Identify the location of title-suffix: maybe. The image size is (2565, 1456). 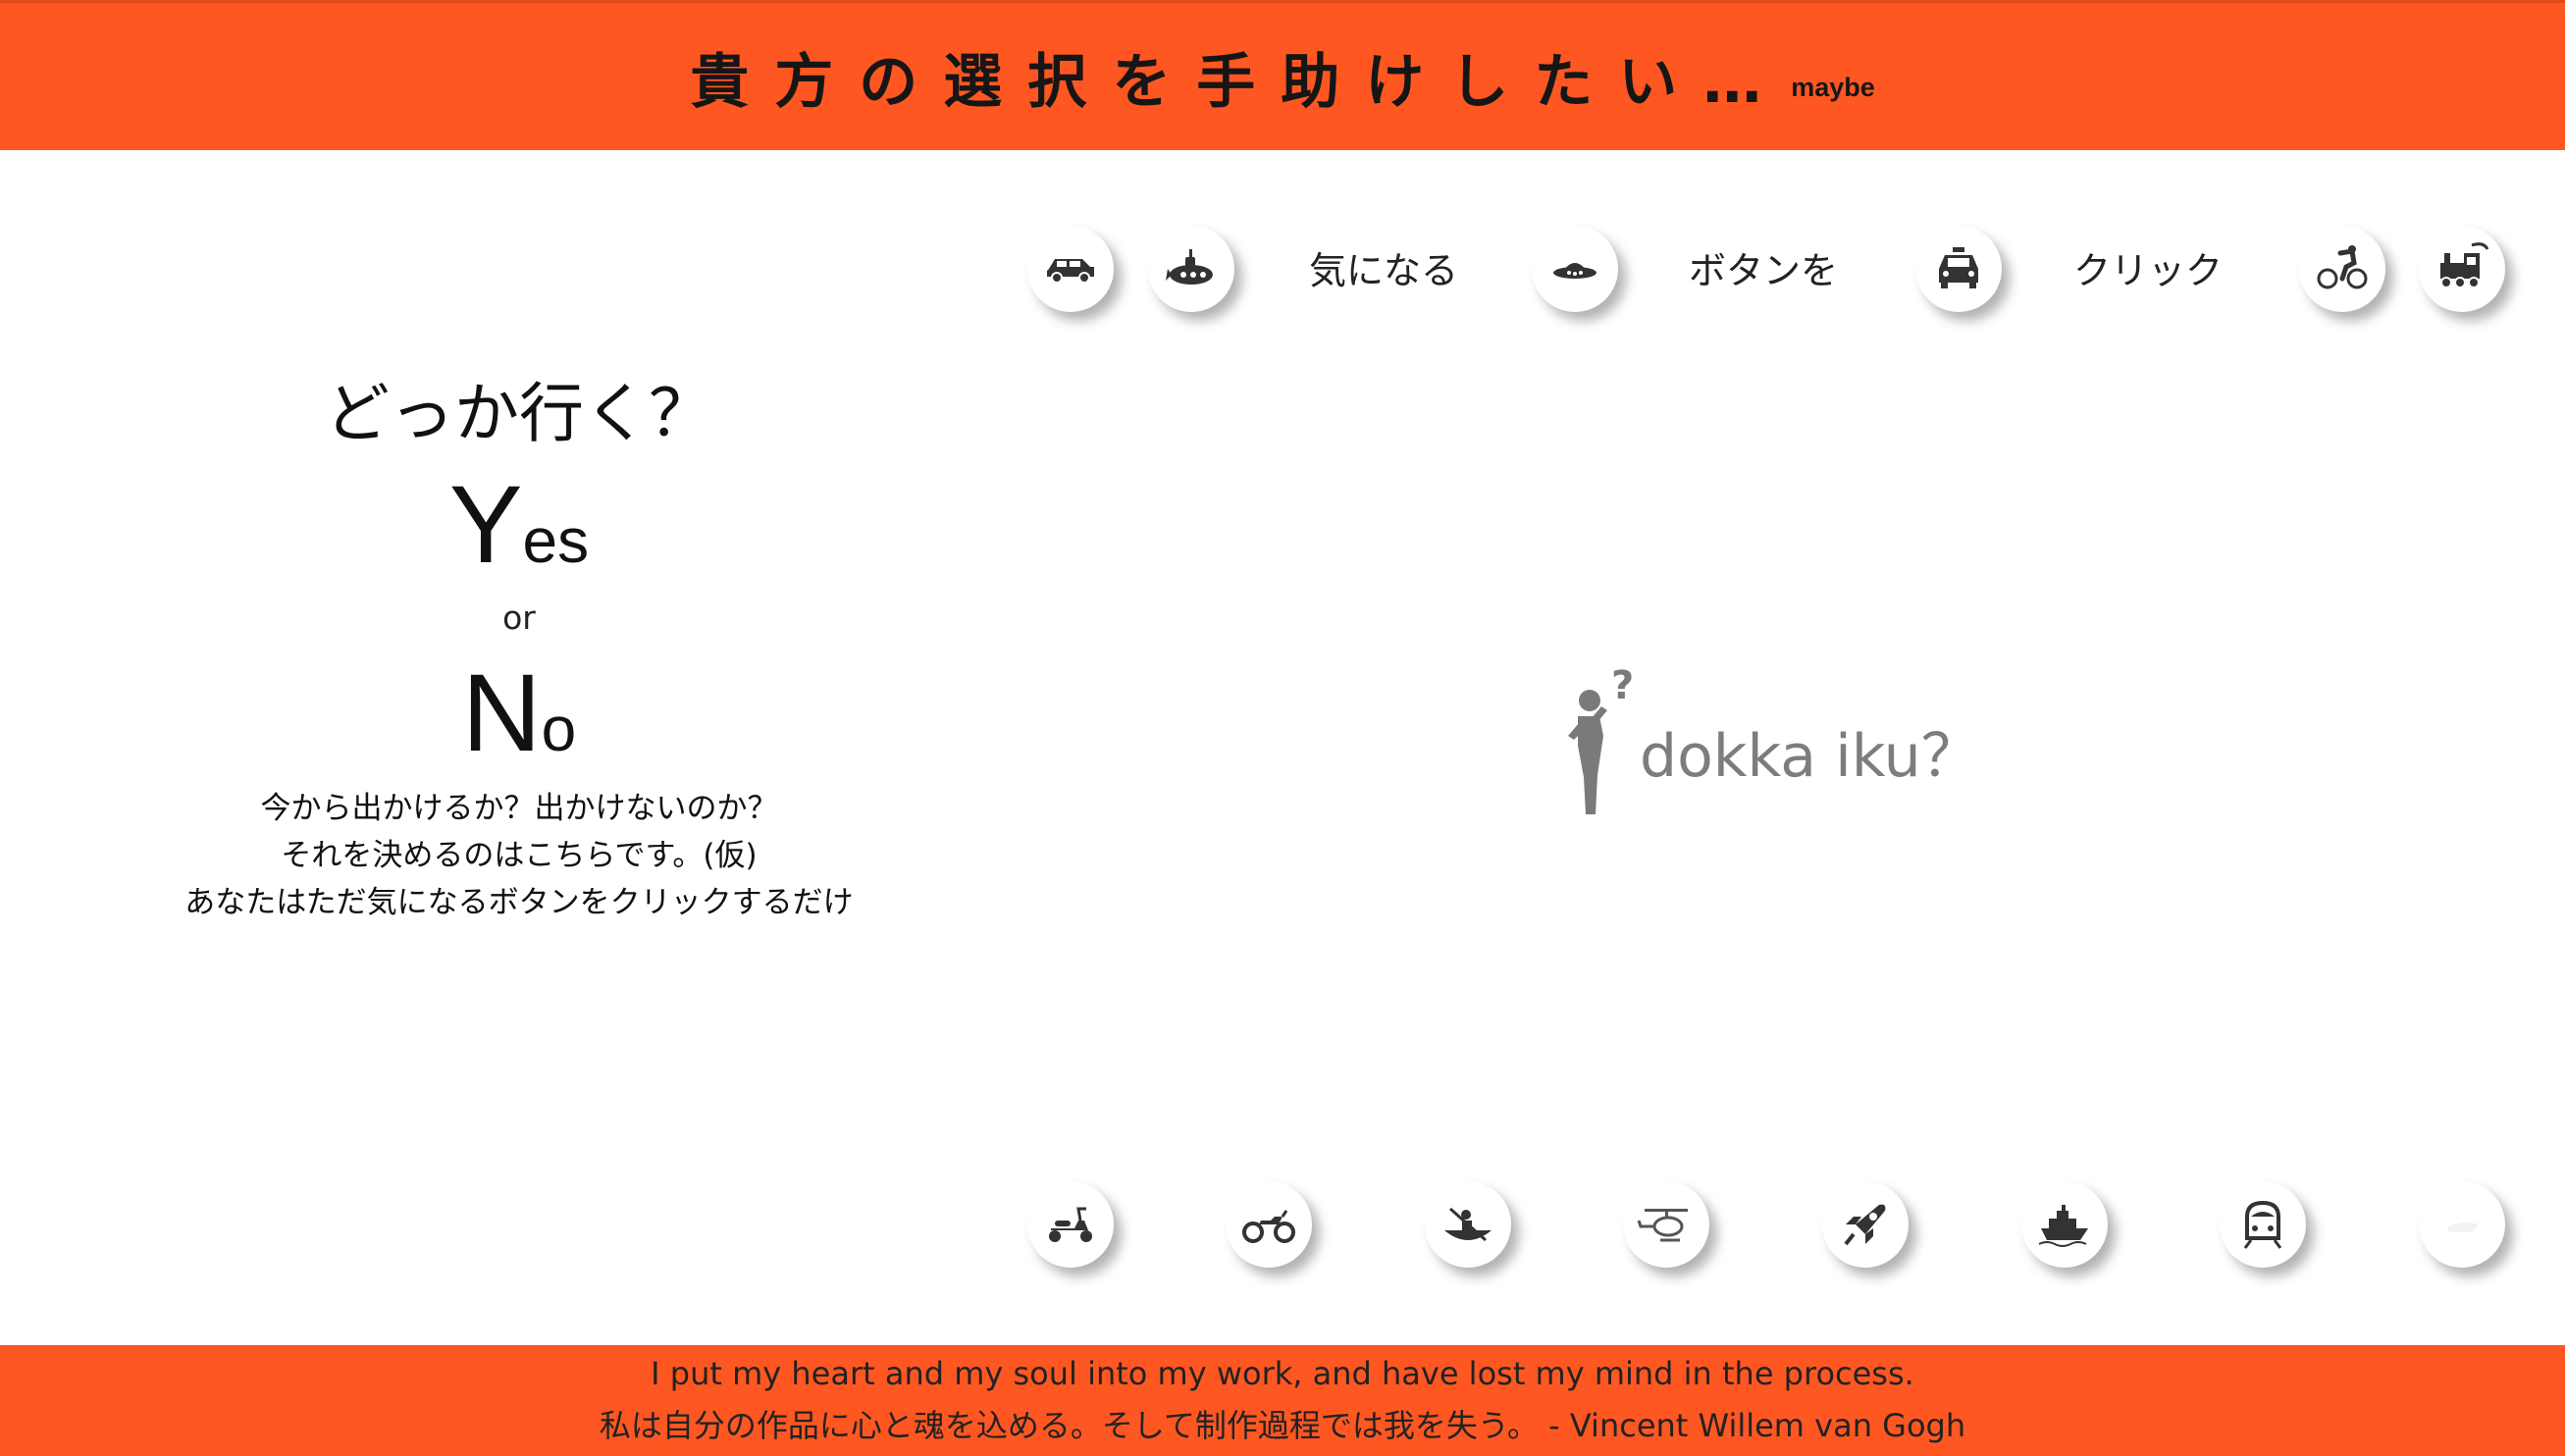
(1833, 87).